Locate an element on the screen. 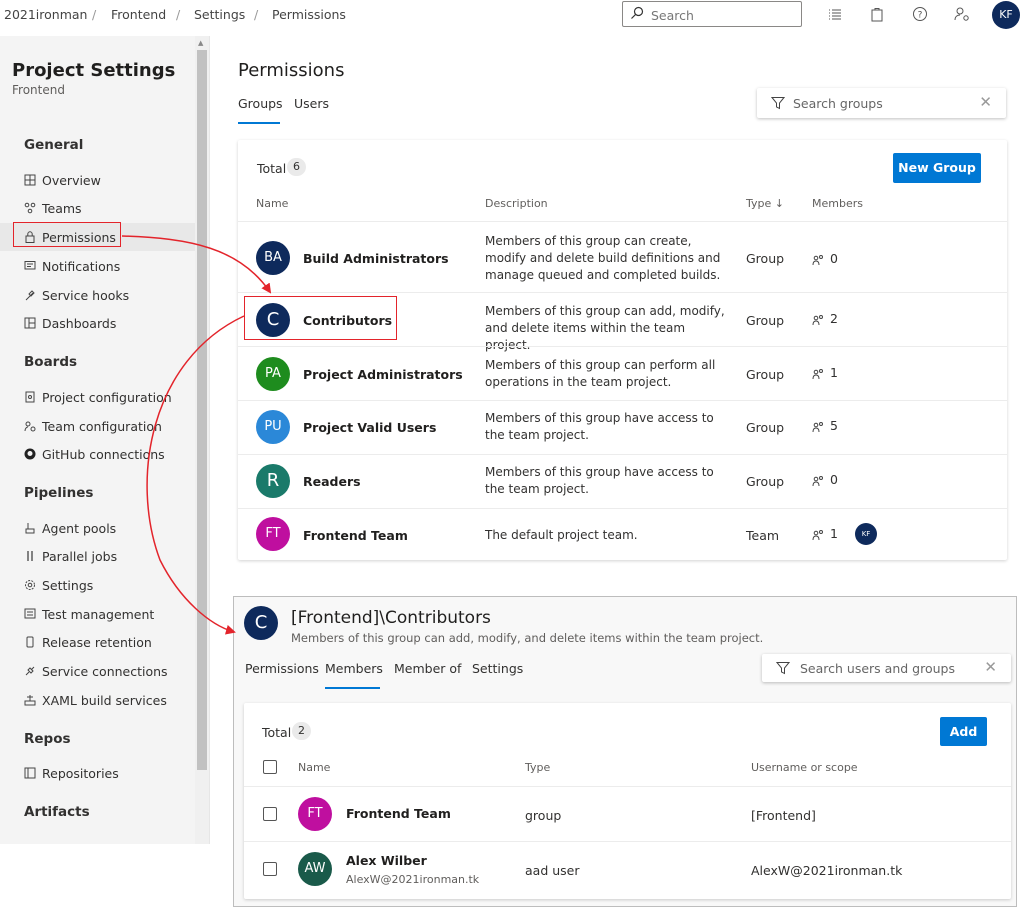 Image resolution: width=1024 pixels, height=917 pixels. sidebar-item-label: Service connections is located at coordinates (105, 671).